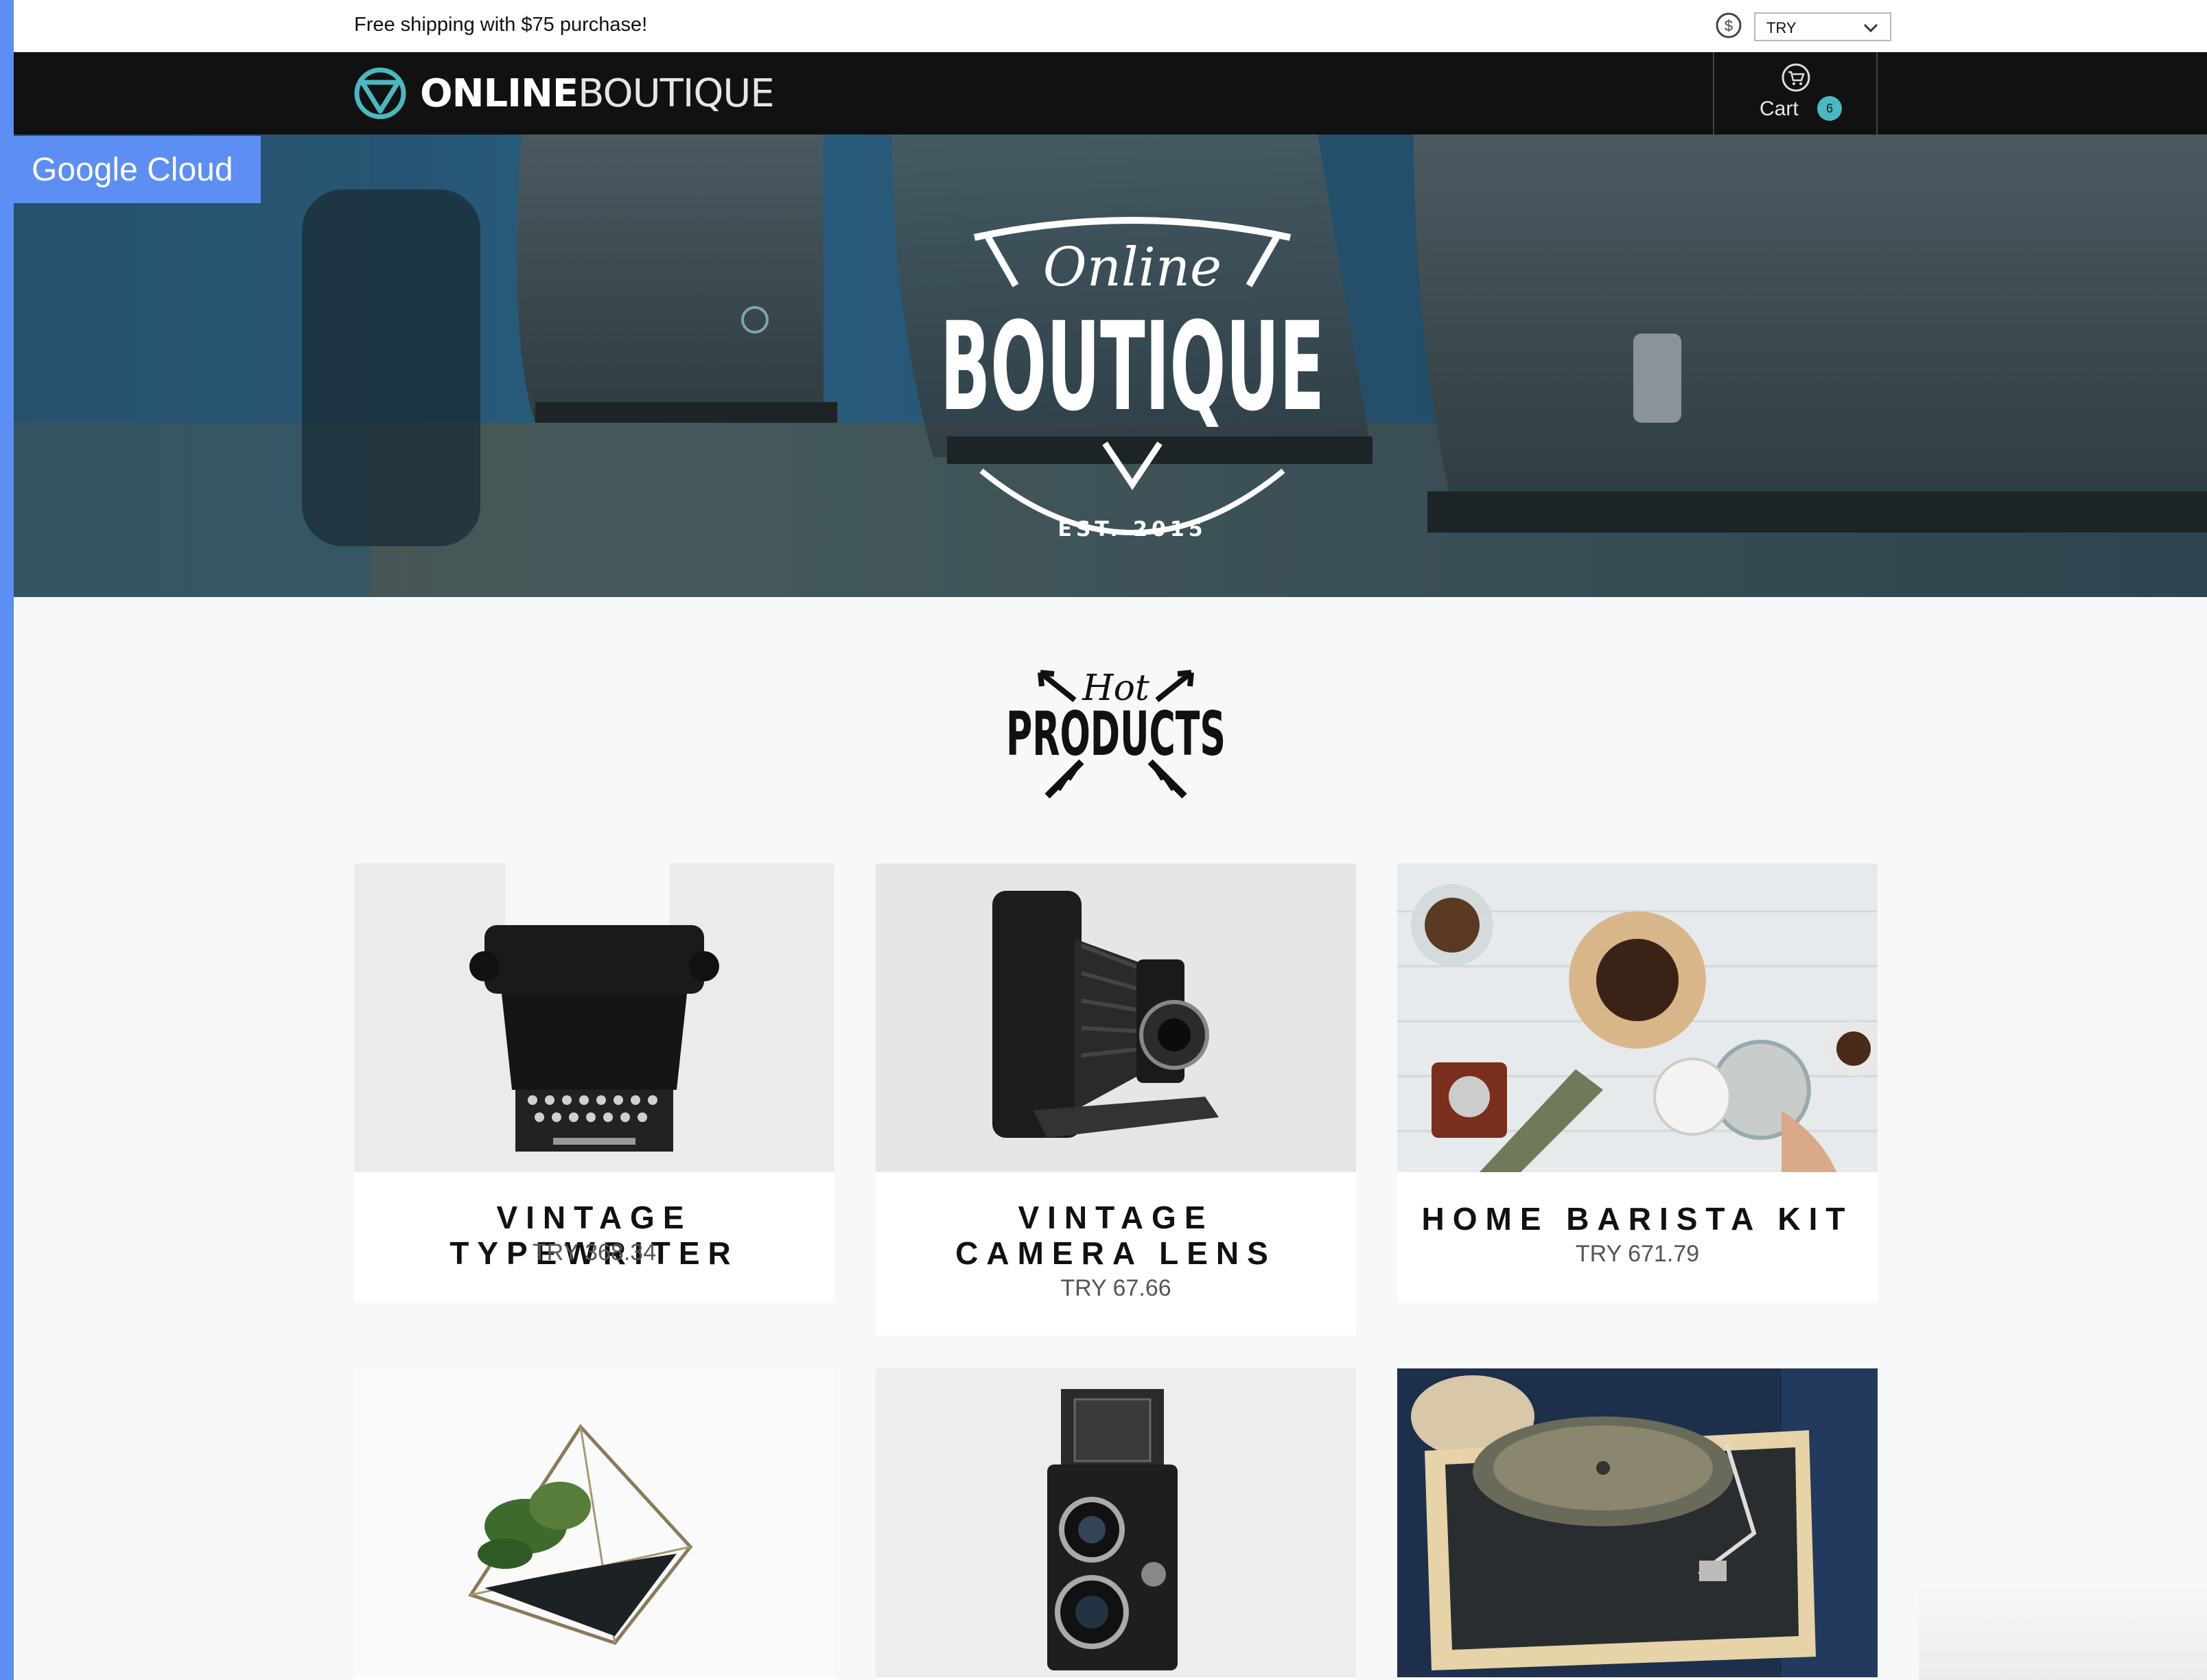 This screenshot has height=1680, width=2207. What do you see at coordinates (1116, 1235) in the screenshot?
I see `product-name: VINTAGE CAMERA LENS` at bounding box center [1116, 1235].